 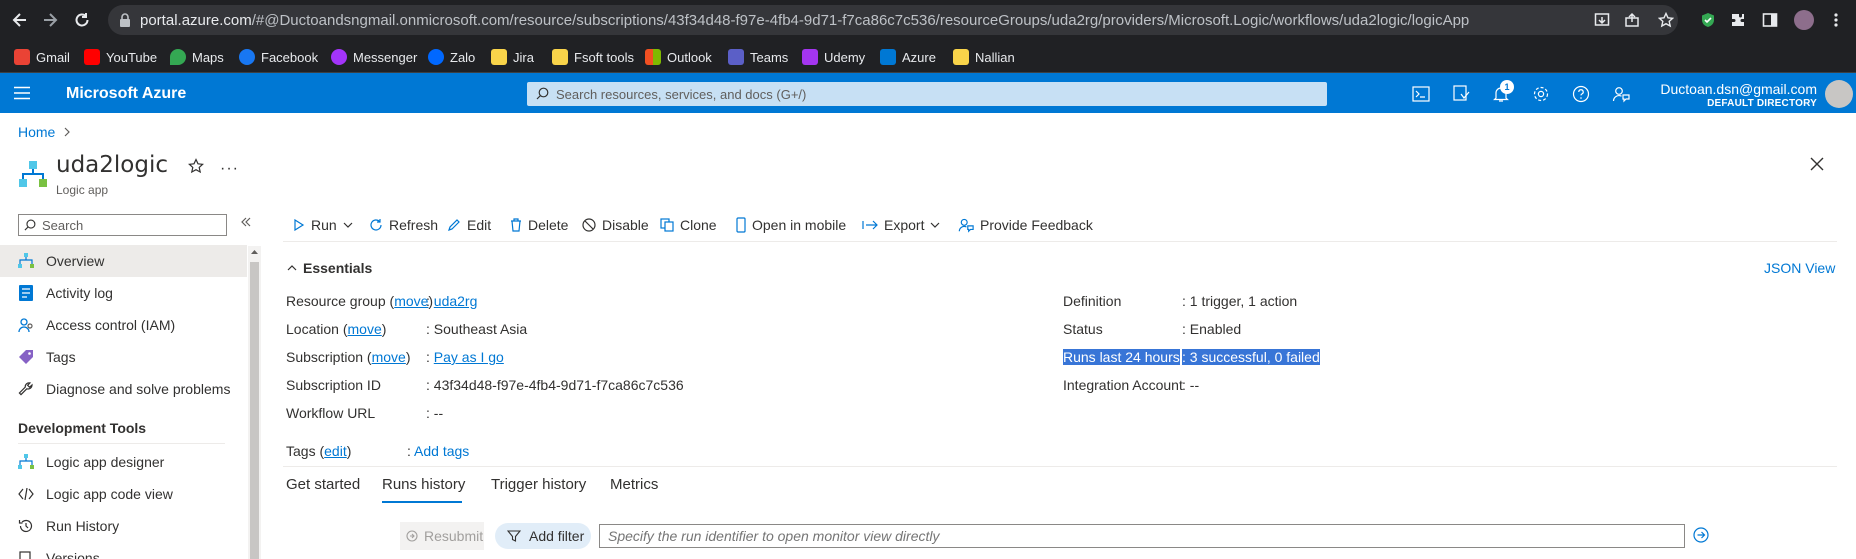 I want to click on resource-group-link: uda2rg, so click(x=456, y=301).